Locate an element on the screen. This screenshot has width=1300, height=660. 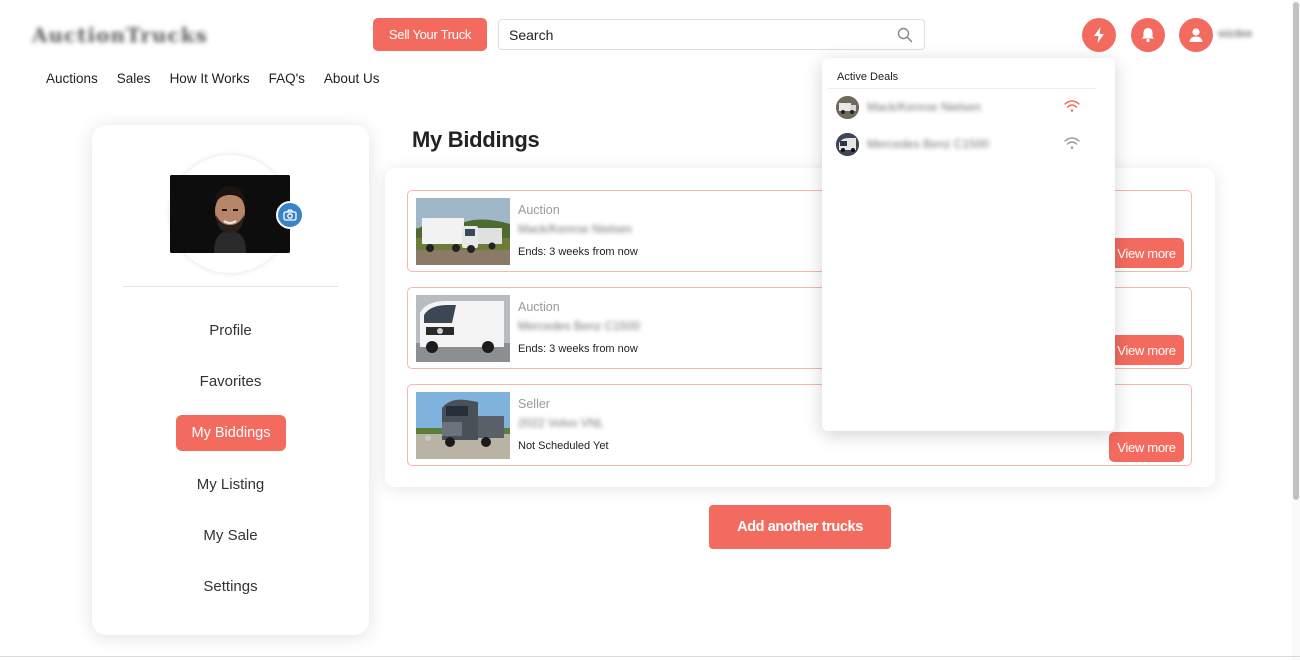
sidebar-item-my-biddings: My Biddings is located at coordinates (231, 433).